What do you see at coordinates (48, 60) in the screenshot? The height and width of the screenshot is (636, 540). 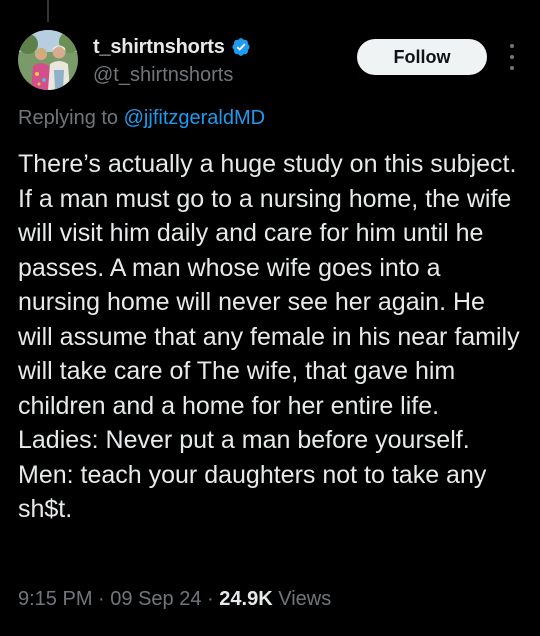 I see `avatar` at bounding box center [48, 60].